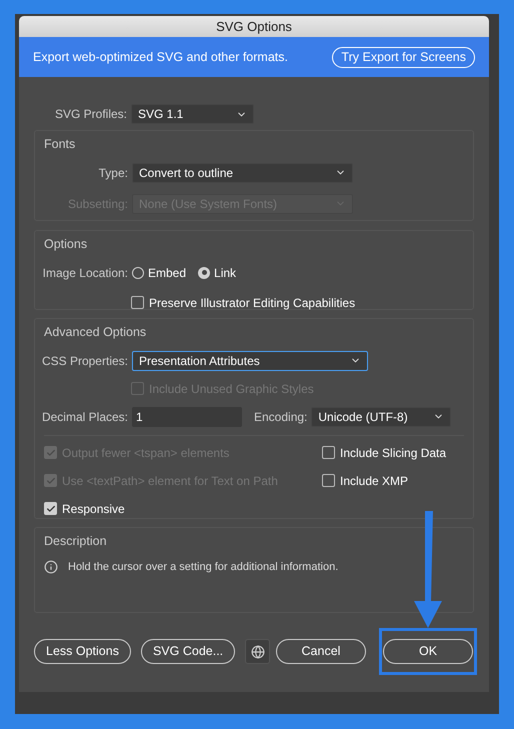 This screenshot has width=514, height=729. What do you see at coordinates (403, 57) in the screenshot?
I see `export-screens-button: Try Export for Screens` at bounding box center [403, 57].